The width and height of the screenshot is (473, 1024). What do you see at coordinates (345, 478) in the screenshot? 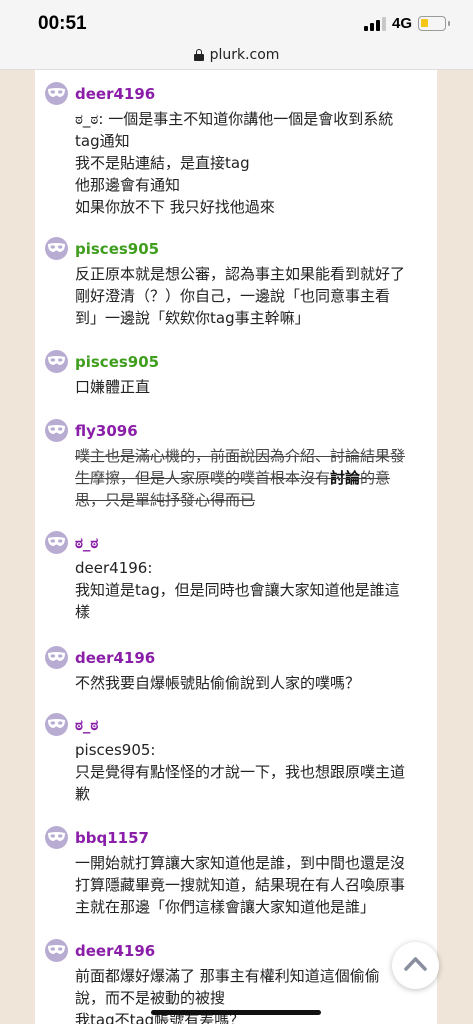
I see `bold-text: 討論` at bounding box center [345, 478].